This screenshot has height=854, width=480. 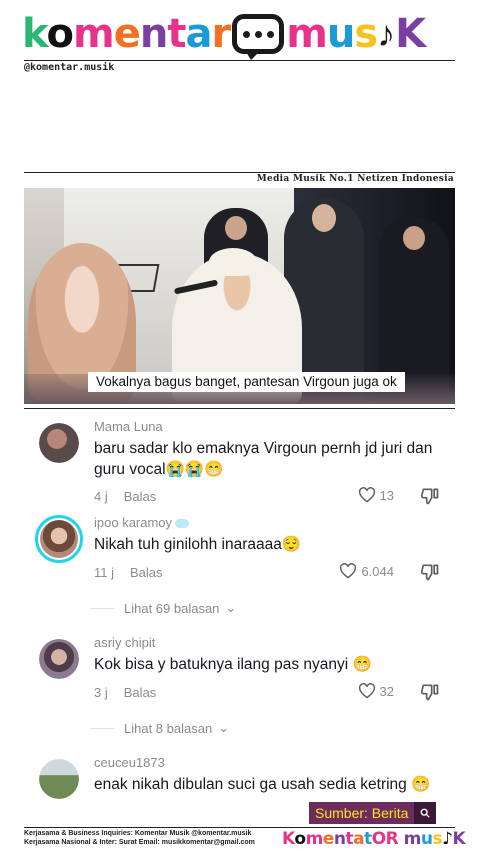 What do you see at coordinates (221, 34) in the screenshot?
I see `logo-letter: r` at bounding box center [221, 34].